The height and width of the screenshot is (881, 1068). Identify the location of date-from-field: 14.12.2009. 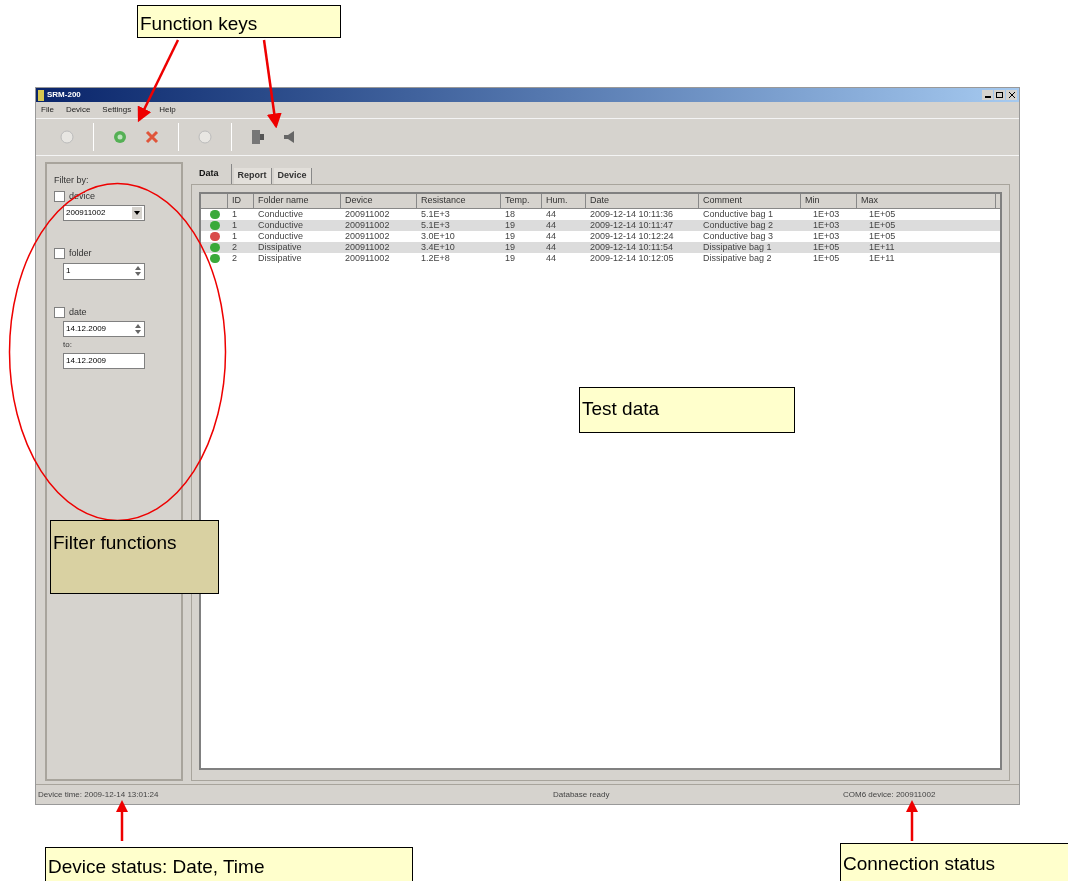
(104, 329).